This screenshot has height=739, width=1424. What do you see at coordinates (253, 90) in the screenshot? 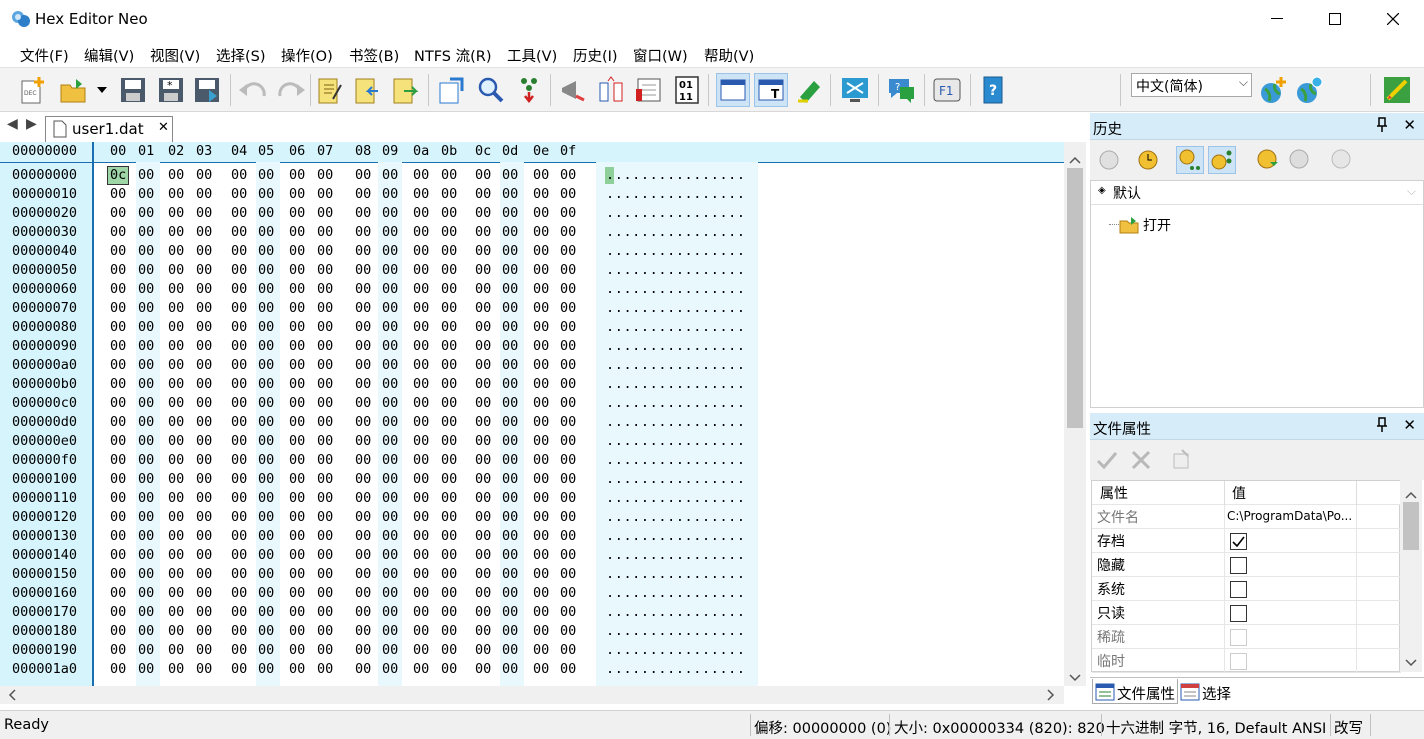
I see `undo-icon` at bounding box center [253, 90].